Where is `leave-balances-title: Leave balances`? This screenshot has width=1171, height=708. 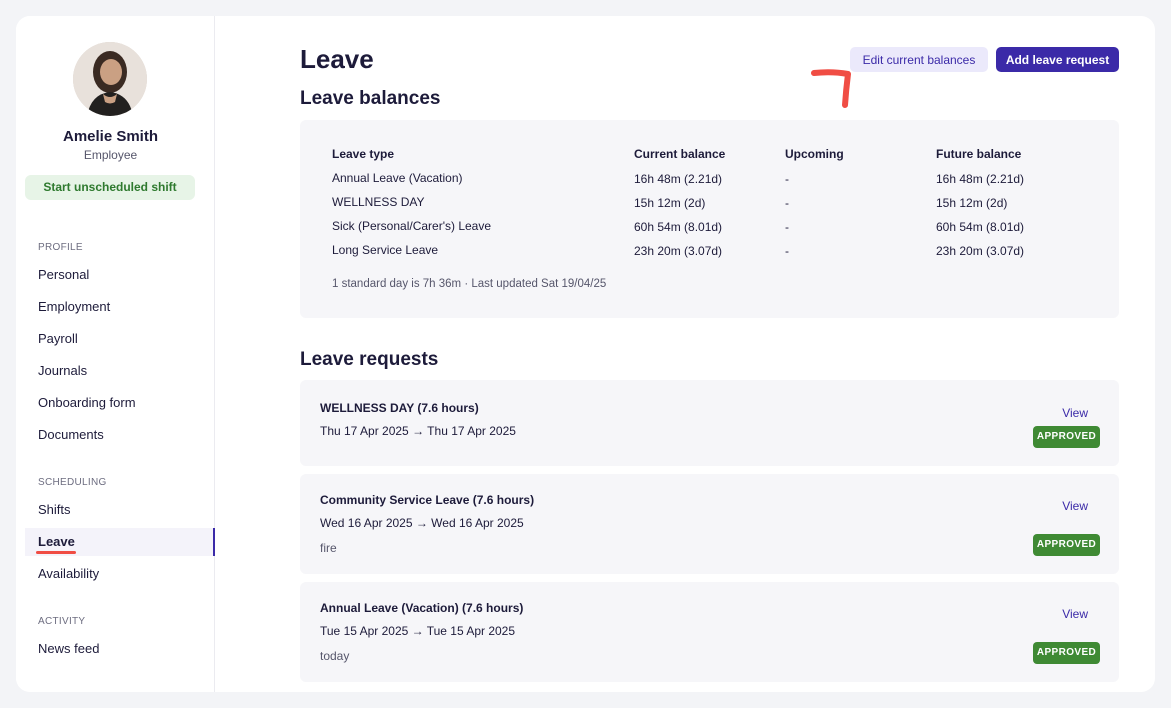 leave-balances-title: Leave balances is located at coordinates (370, 98).